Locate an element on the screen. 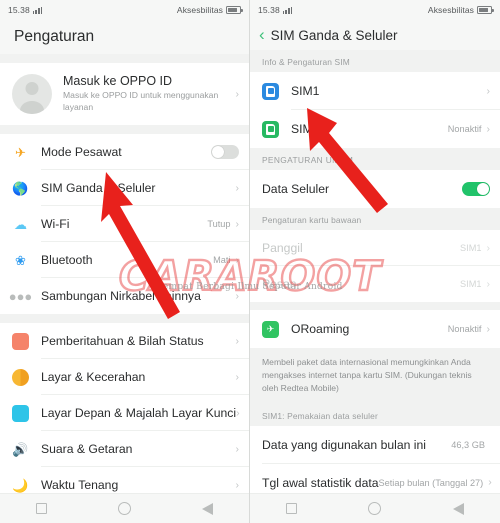 The image size is (500, 523). accessibility-label: Aksesbilitas is located at coordinates (450, 10).